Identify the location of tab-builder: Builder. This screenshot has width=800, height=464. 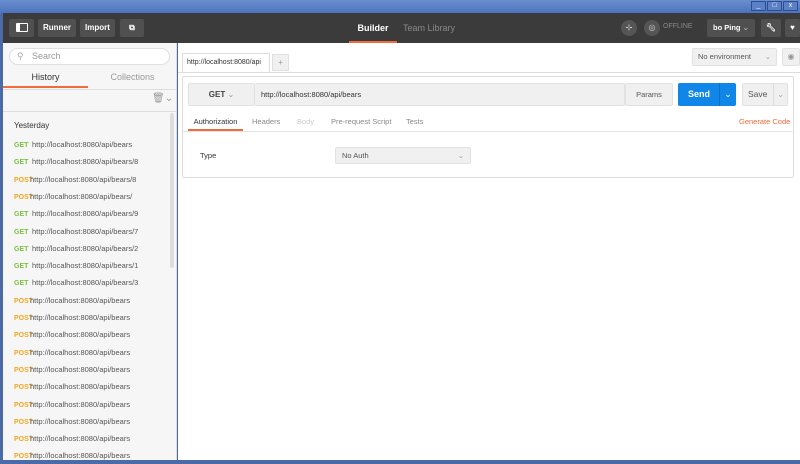
(373, 28).